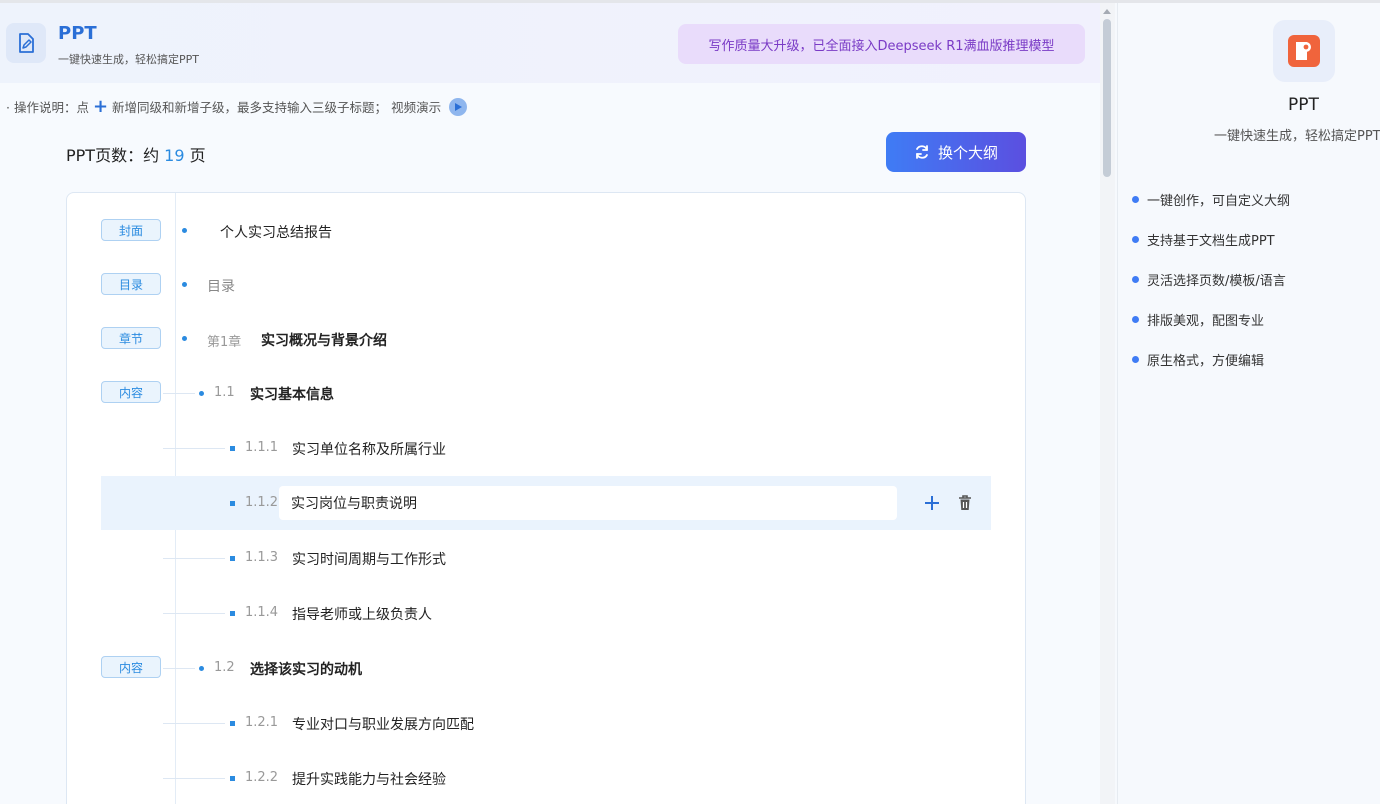 The width and height of the screenshot is (1380, 804). What do you see at coordinates (965, 503) in the screenshot?
I see `trash-icon` at bounding box center [965, 503].